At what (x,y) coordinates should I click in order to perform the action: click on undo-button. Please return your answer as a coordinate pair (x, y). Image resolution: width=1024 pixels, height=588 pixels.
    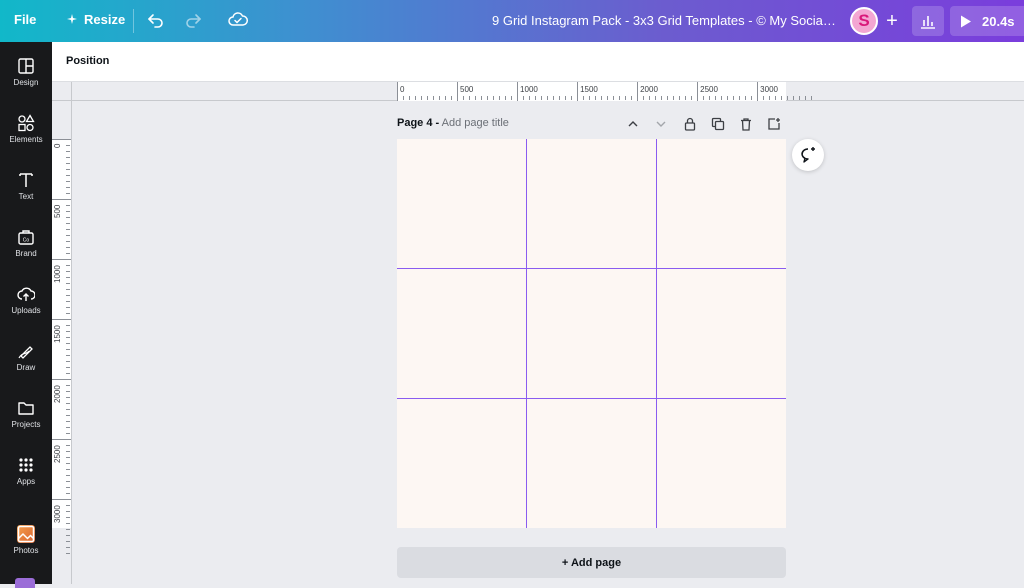
    Looking at the image, I should click on (156, 22).